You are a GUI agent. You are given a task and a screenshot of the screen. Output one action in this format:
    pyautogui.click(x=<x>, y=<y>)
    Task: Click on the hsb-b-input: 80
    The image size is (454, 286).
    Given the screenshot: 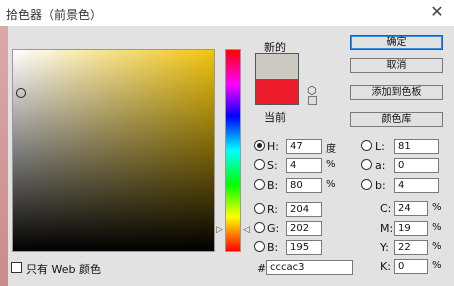 What is the action you would take?
    pyautogui.click(x=304, y=185)
    